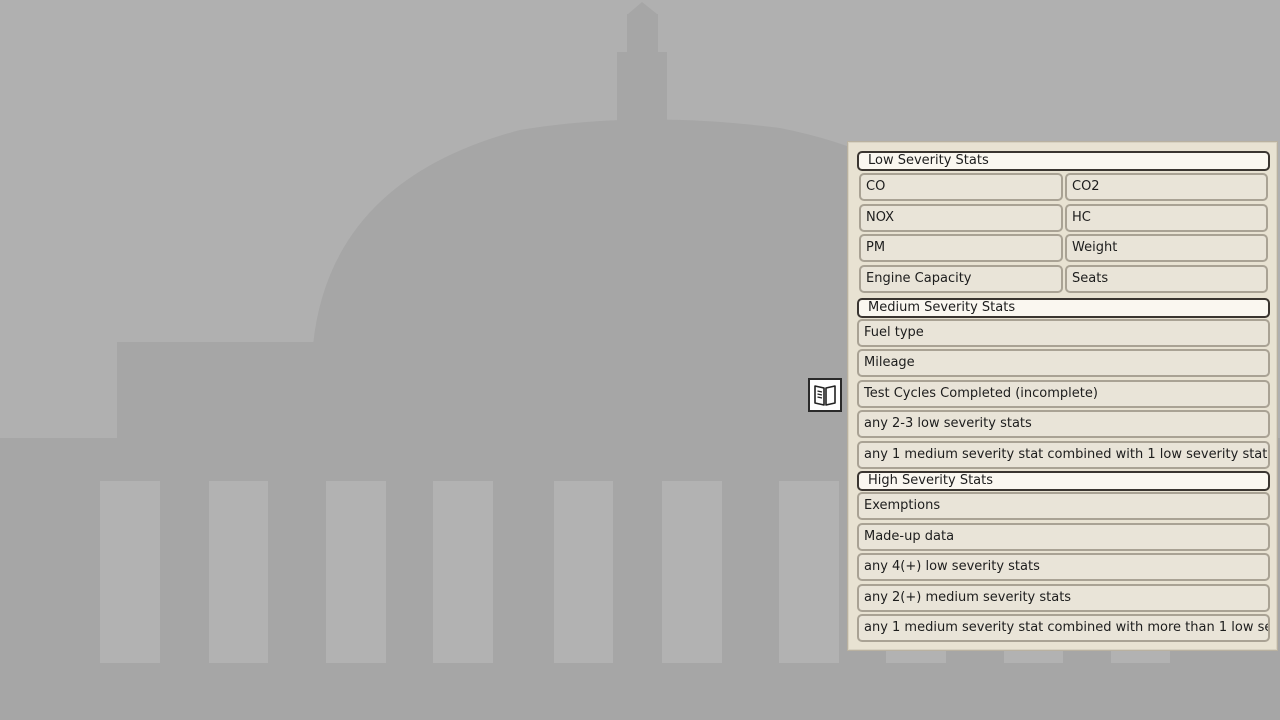  What do you see at coordinates (1063, 598) in the screenshot?
I see `high-item-medium-combo: any 2(+) medium severity stats` at bounding box center [1063, 598].